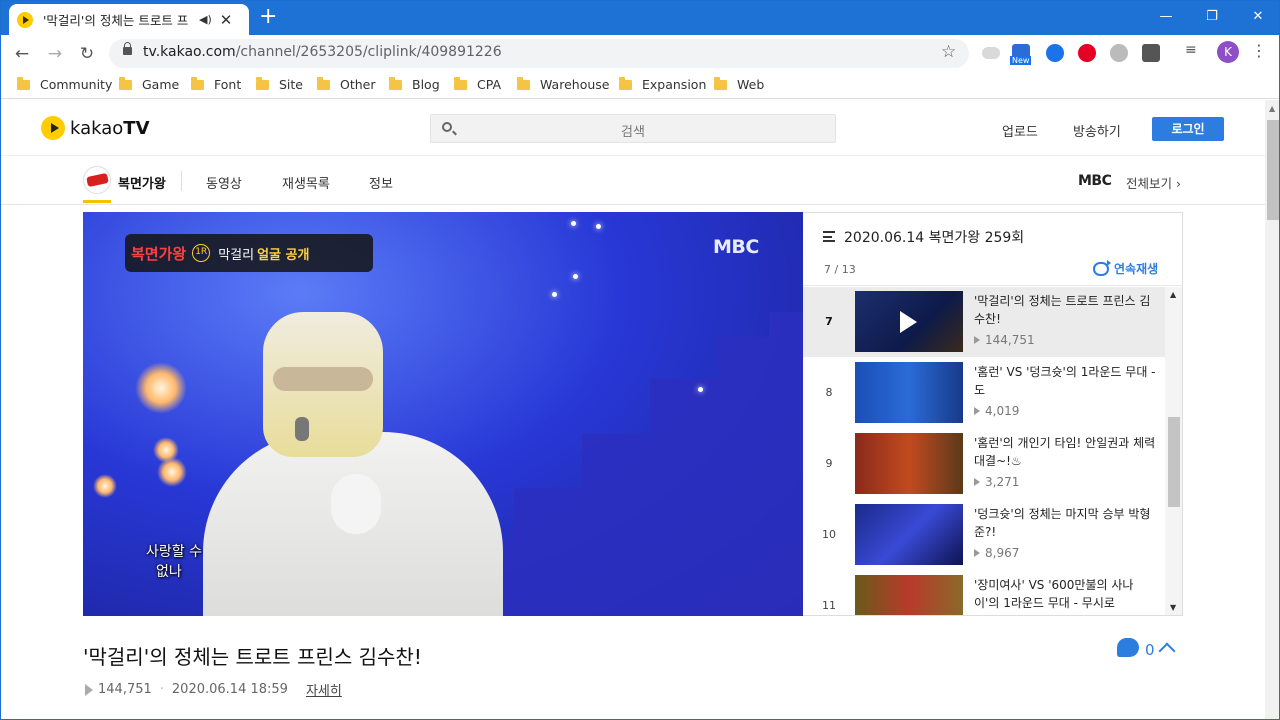  What do you see at coordinates (984, 464) in the screenshot?
I see `playlist-item: 9 '홈런'의 개인기 타임! 안일권과 체력 대결~!♨ 3,271` at bounding box center [984, 464].